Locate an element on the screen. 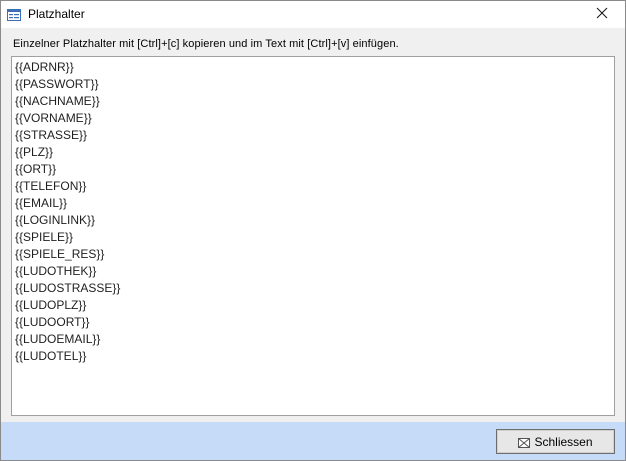 The height and width of the screenshot is (461, 626). placeholder-line: {{PLZ}} is located at coordinates (313, 152).